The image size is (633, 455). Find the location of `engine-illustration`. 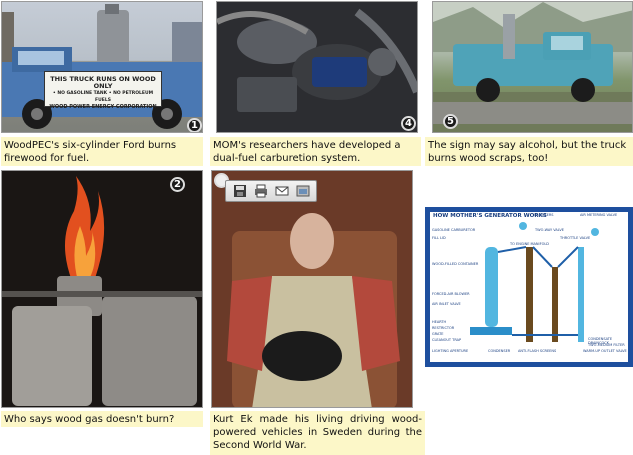

engine-illustration is located at coordinates (317, 67).